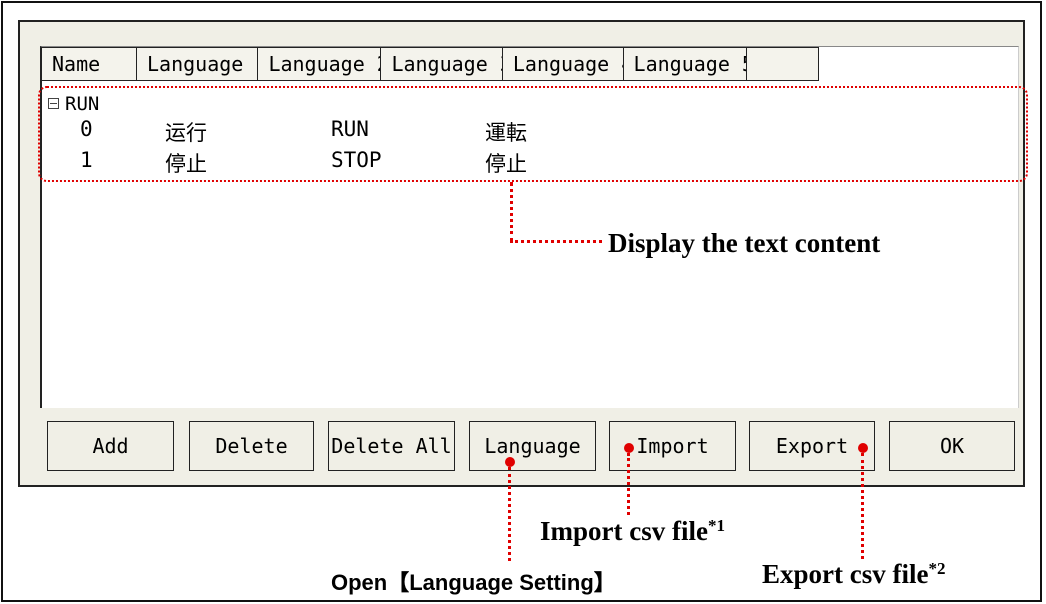 This screenshot has height=604, width=1046. Describe the element at coordinates (473, 582) in the screenshot. I see `open-language-setting-annotation: Open【Language Setting】` at that location.